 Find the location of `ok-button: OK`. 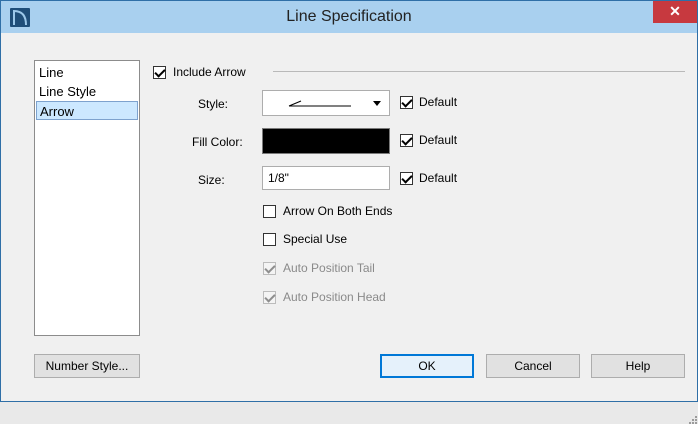

ok-button: OK is located at coordinates (427, 366).